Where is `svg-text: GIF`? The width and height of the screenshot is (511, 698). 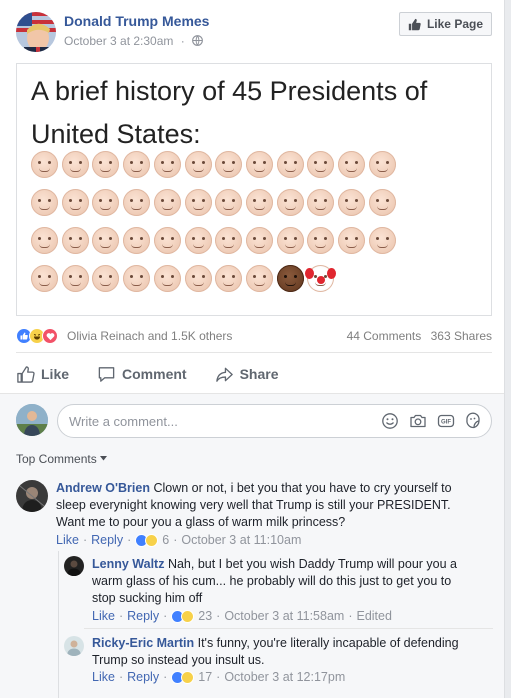
svg-text: GIF is located at coordinates (446, 423).